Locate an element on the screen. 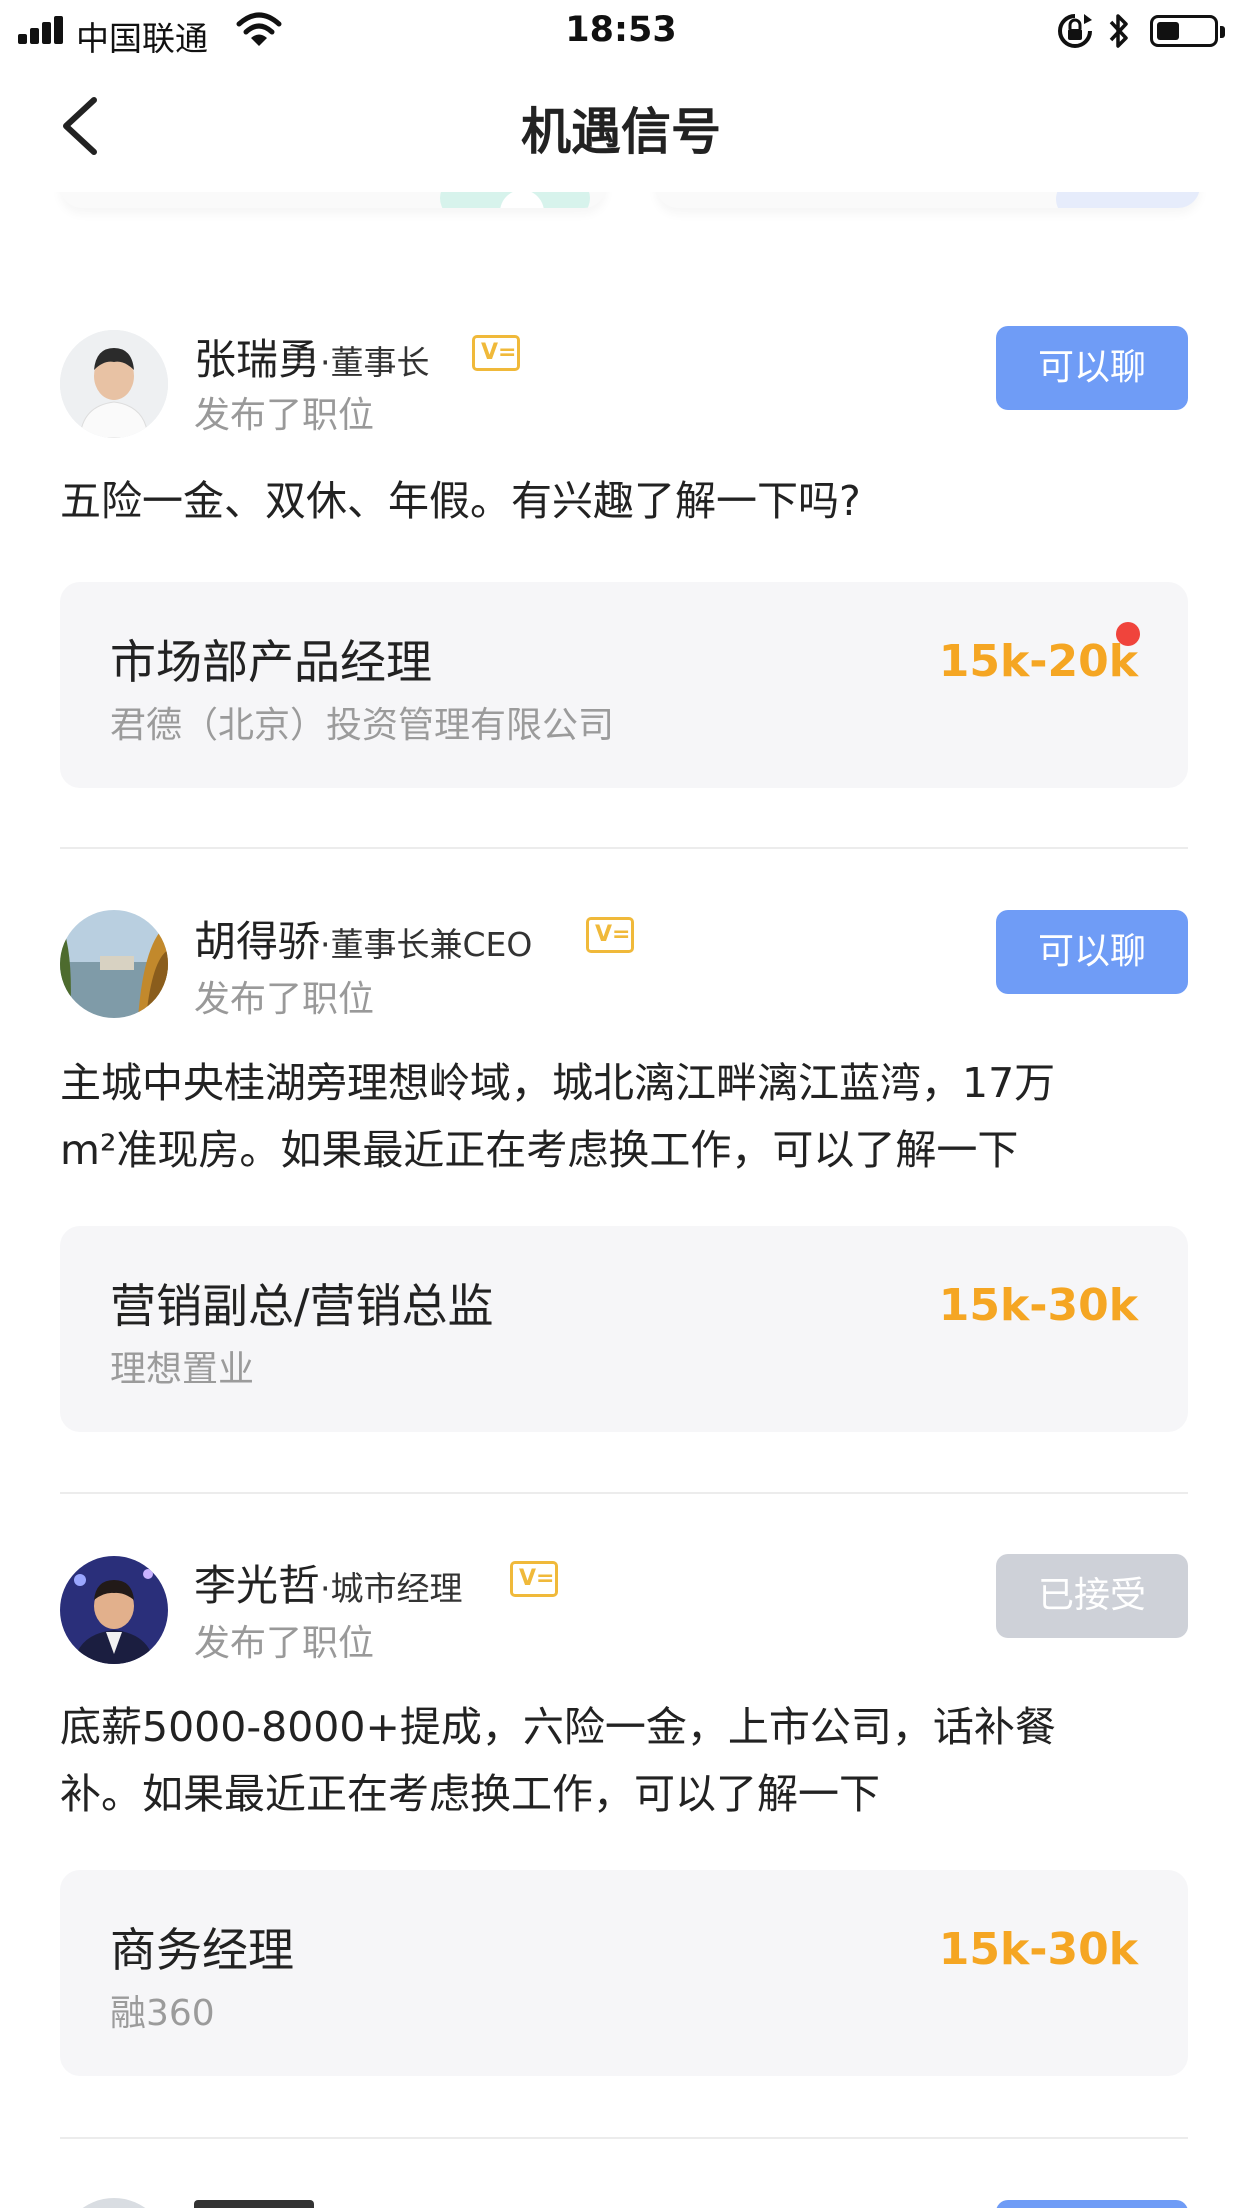  job-title: 市场部产品经理 is located at coordinates (271, 662).